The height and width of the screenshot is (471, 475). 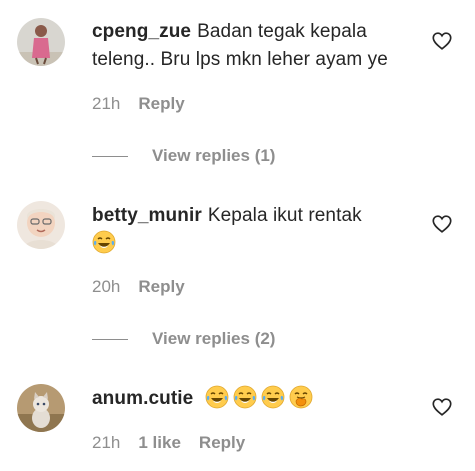 I want to click on view-replies-button: View replies (2), so click(x=183, y=339).